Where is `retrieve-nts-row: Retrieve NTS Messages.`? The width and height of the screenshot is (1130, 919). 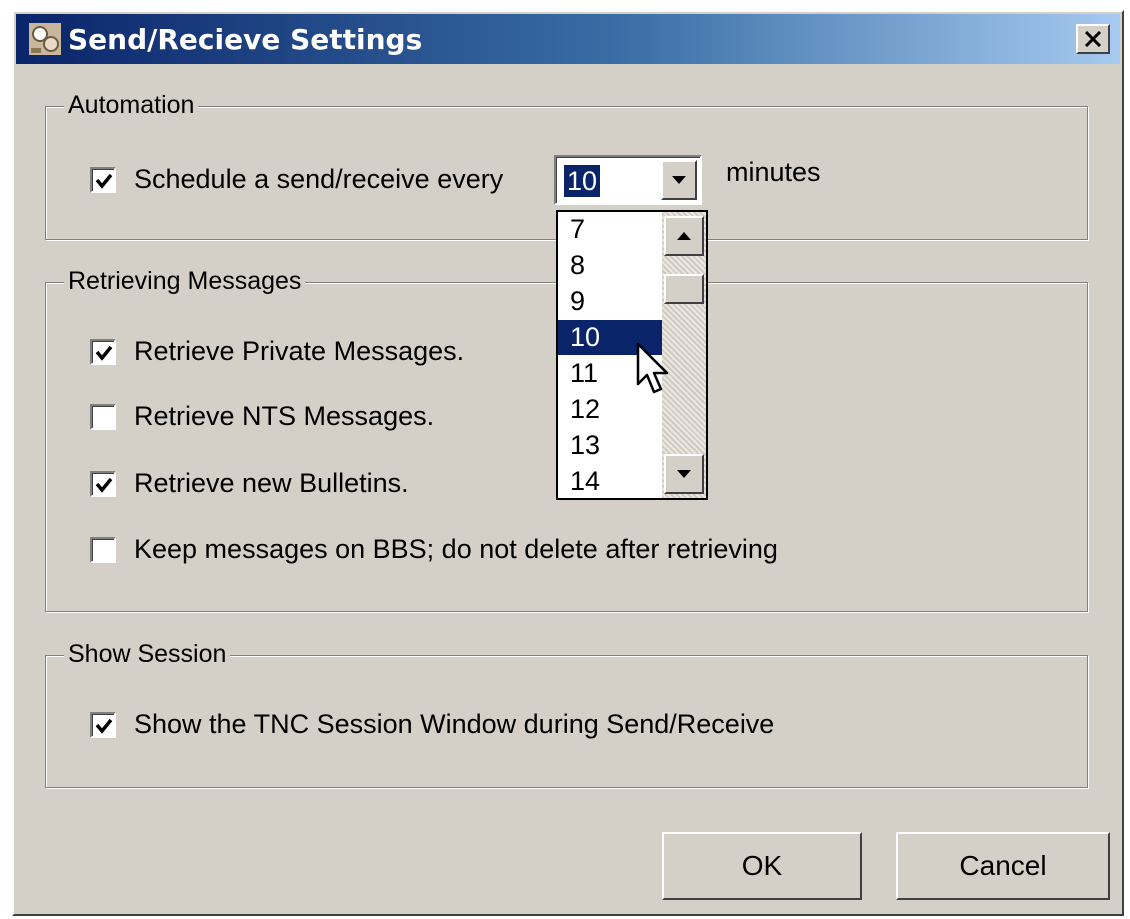
retrieve-nts-row: Retrieve NTS Messages. is located at coordinates (262, 416).